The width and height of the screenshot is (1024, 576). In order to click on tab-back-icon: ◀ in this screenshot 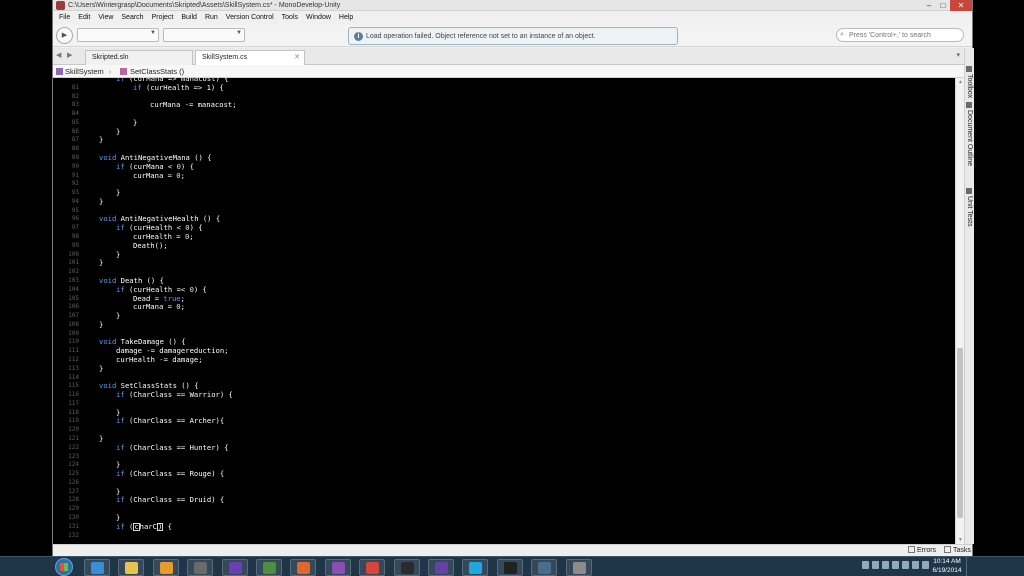, I will do `click(58, 55)`.